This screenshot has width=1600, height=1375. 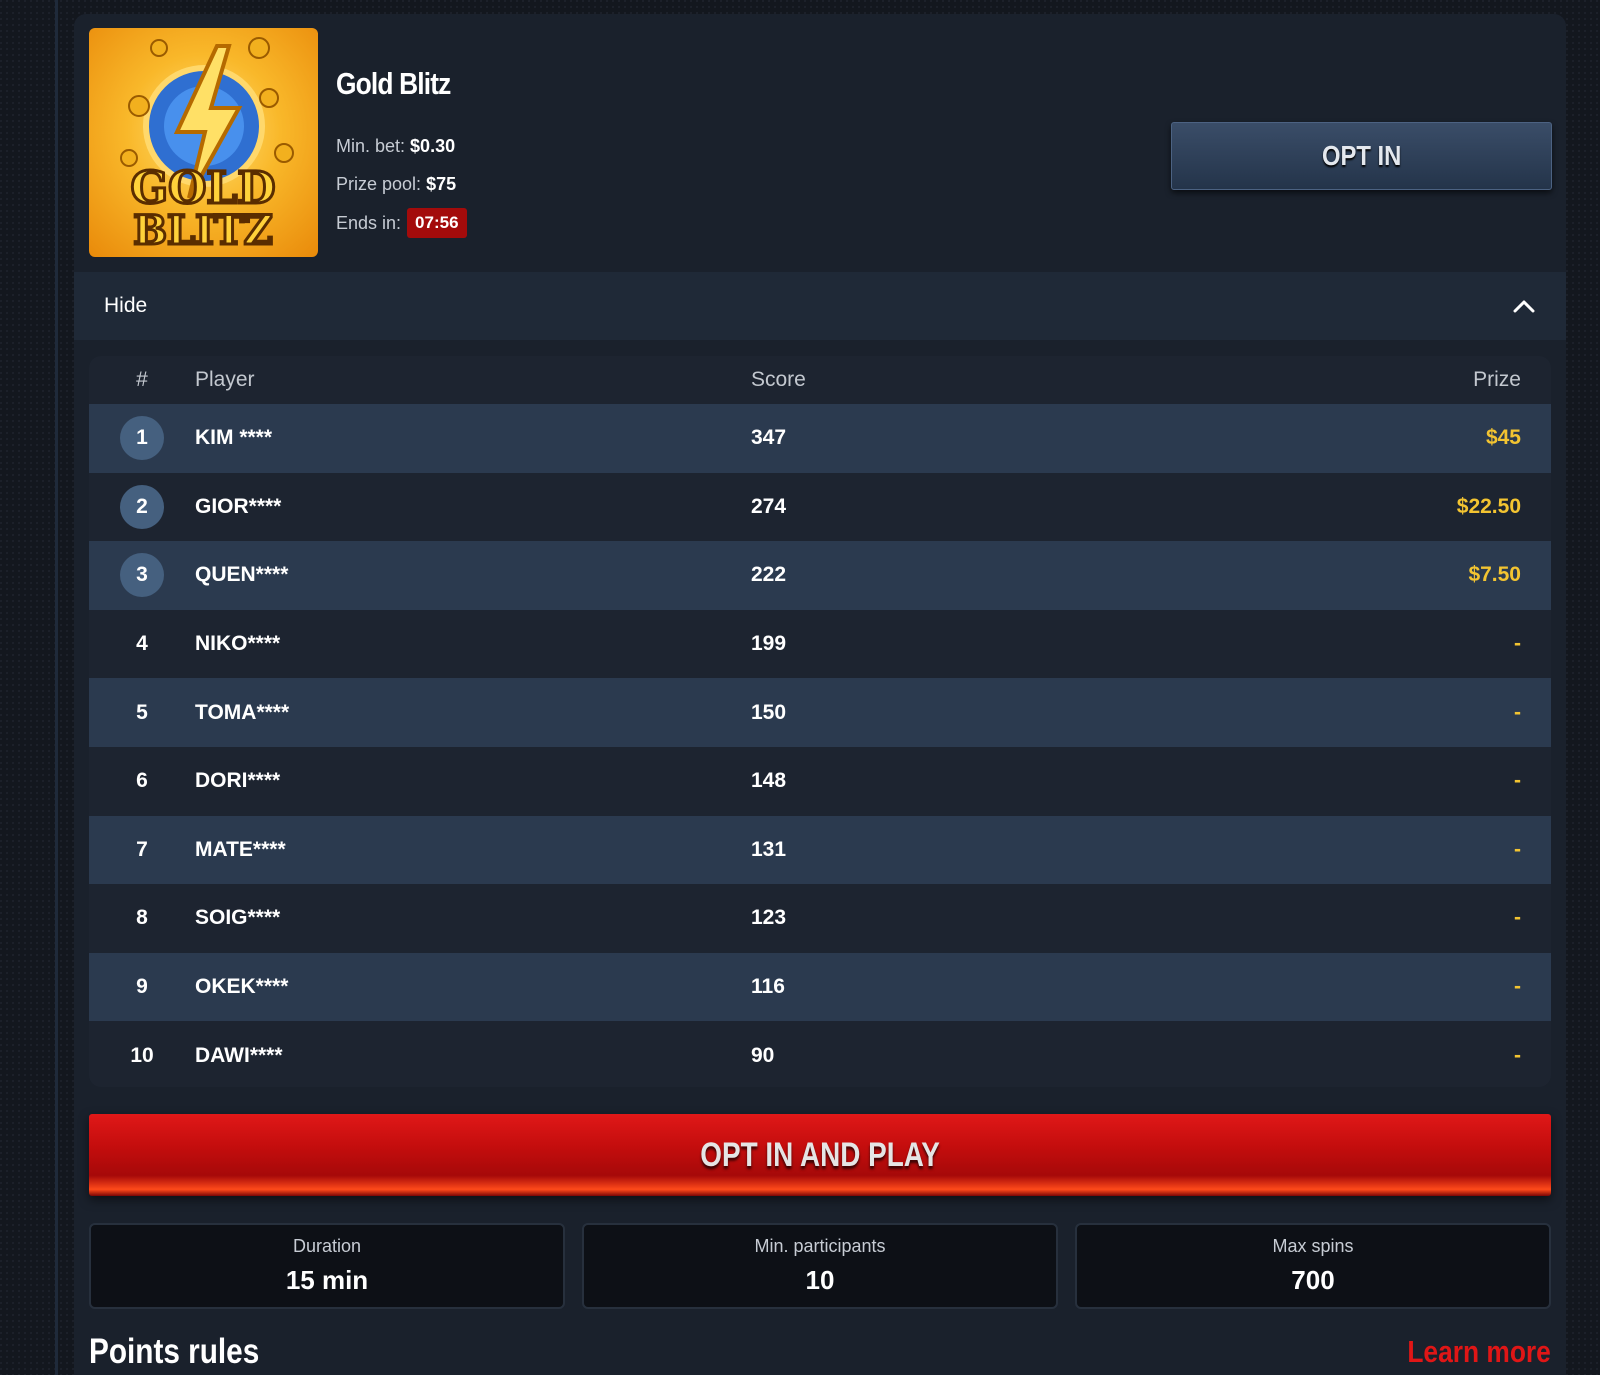 I want to click on player-name: OKEK****, so click(x=242, y=987).